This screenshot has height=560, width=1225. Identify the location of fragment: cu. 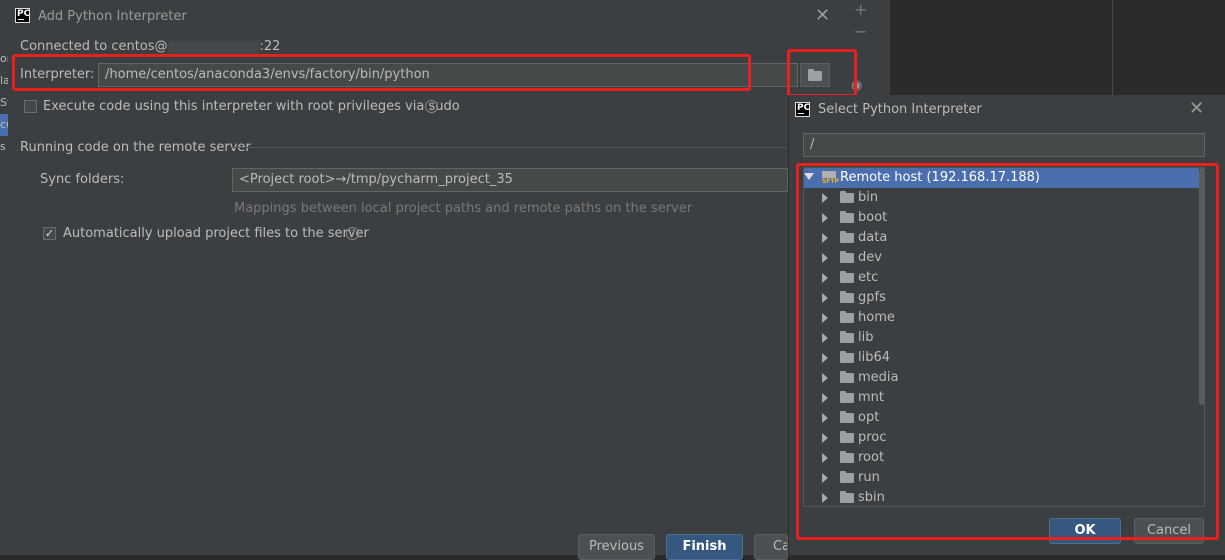
(4, 125).